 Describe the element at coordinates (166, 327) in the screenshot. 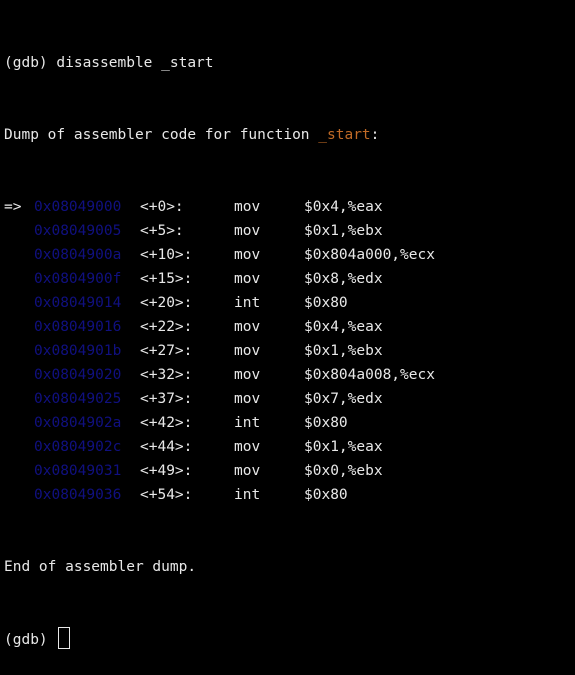

I see `instruction-offset: <+22>:` at that location.